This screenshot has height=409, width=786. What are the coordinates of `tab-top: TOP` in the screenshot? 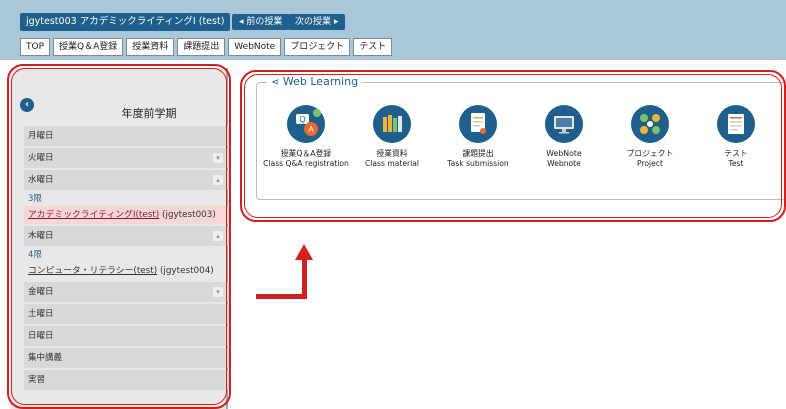 It's located at (35, 47).